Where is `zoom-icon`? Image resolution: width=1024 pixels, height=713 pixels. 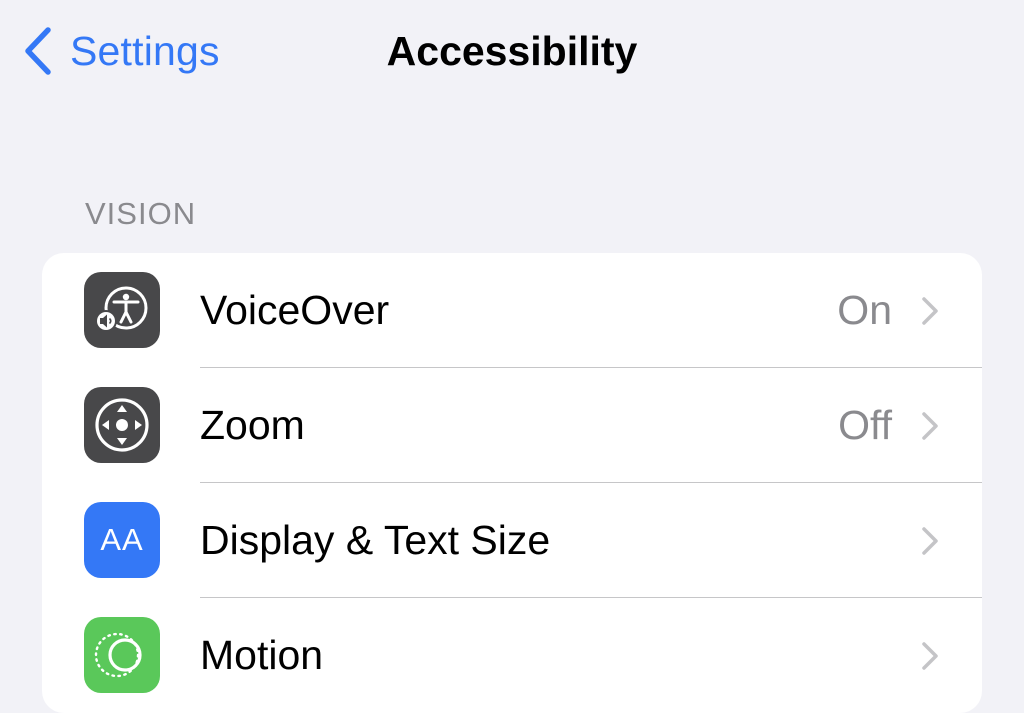
zoom-icon is located at coordinates (122, 425).